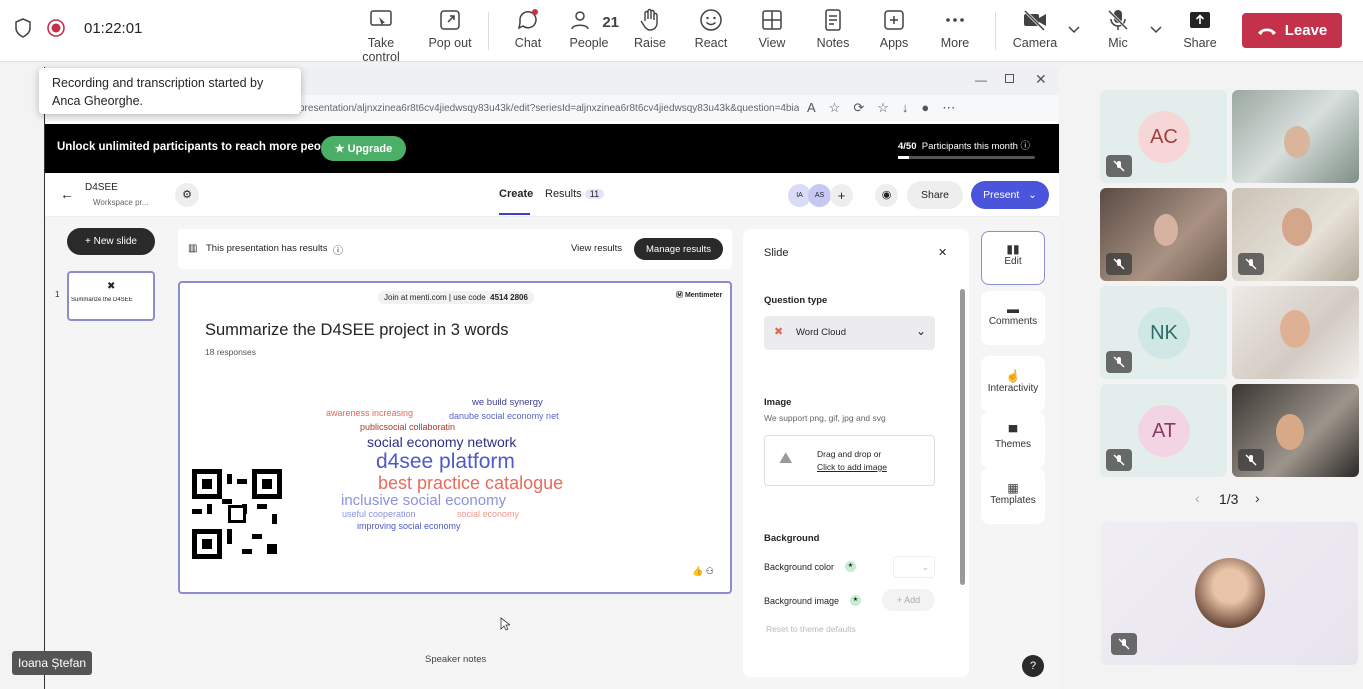  I want to click on close-panel-icon: ✕, so click(942, 252).